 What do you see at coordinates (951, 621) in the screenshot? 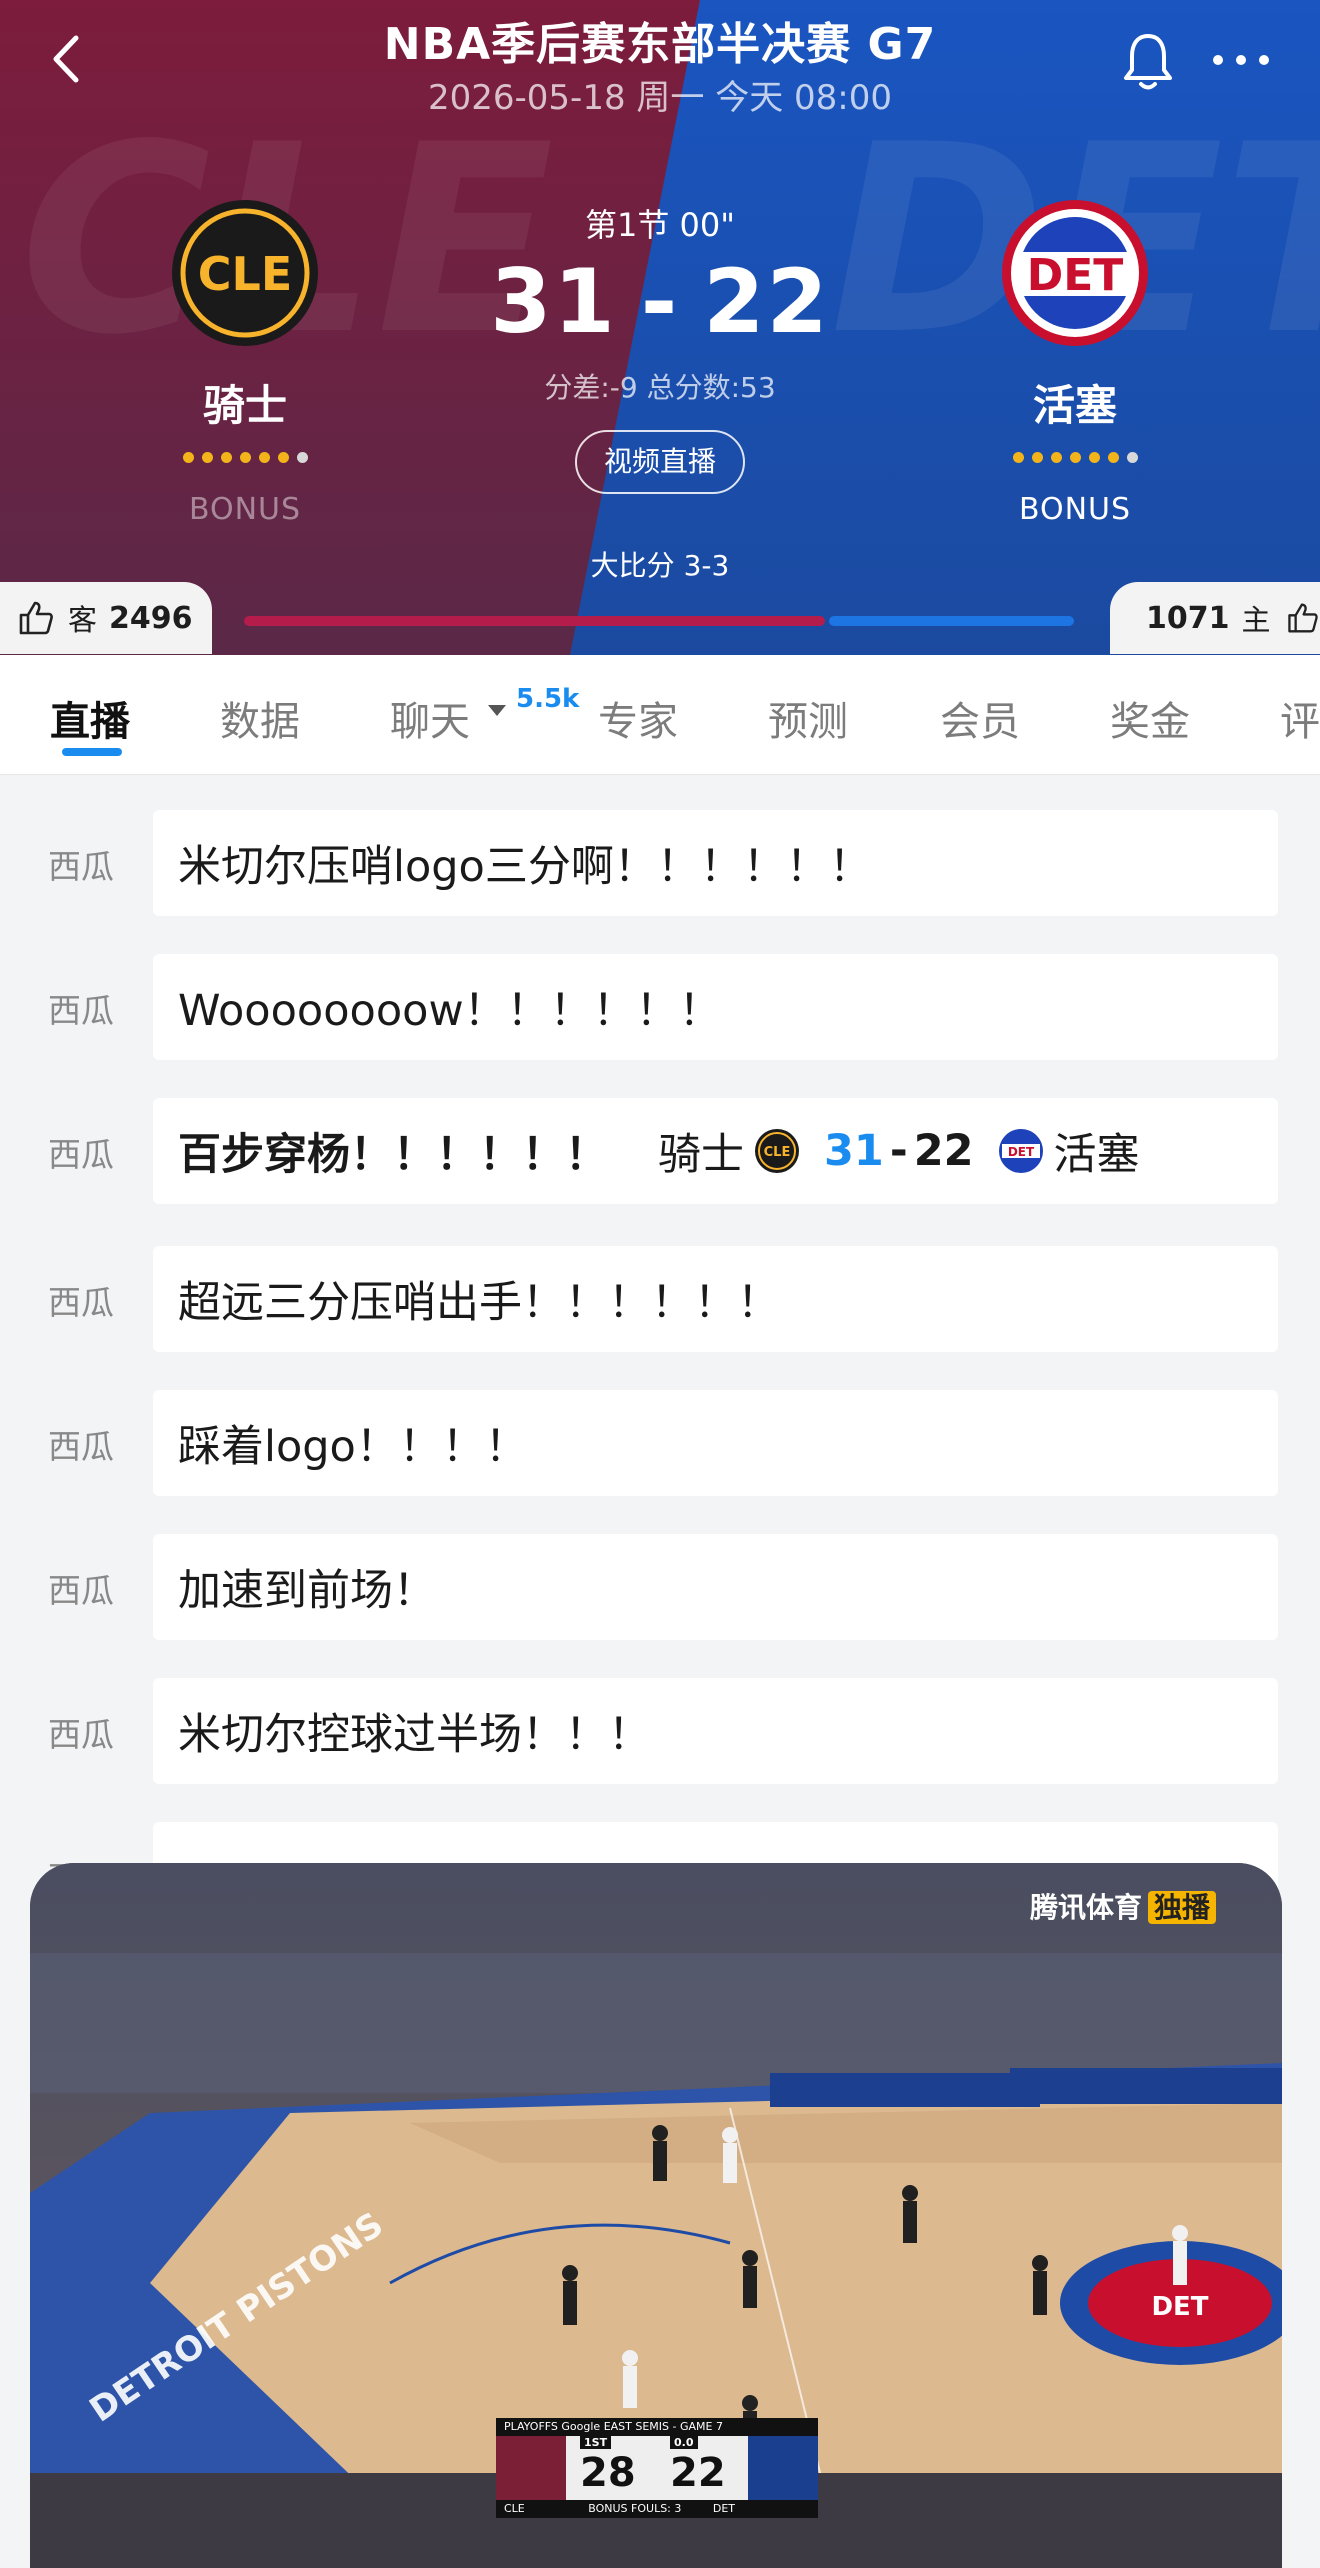
I see `momentum-bar-right` at bounding box center [951, 621].